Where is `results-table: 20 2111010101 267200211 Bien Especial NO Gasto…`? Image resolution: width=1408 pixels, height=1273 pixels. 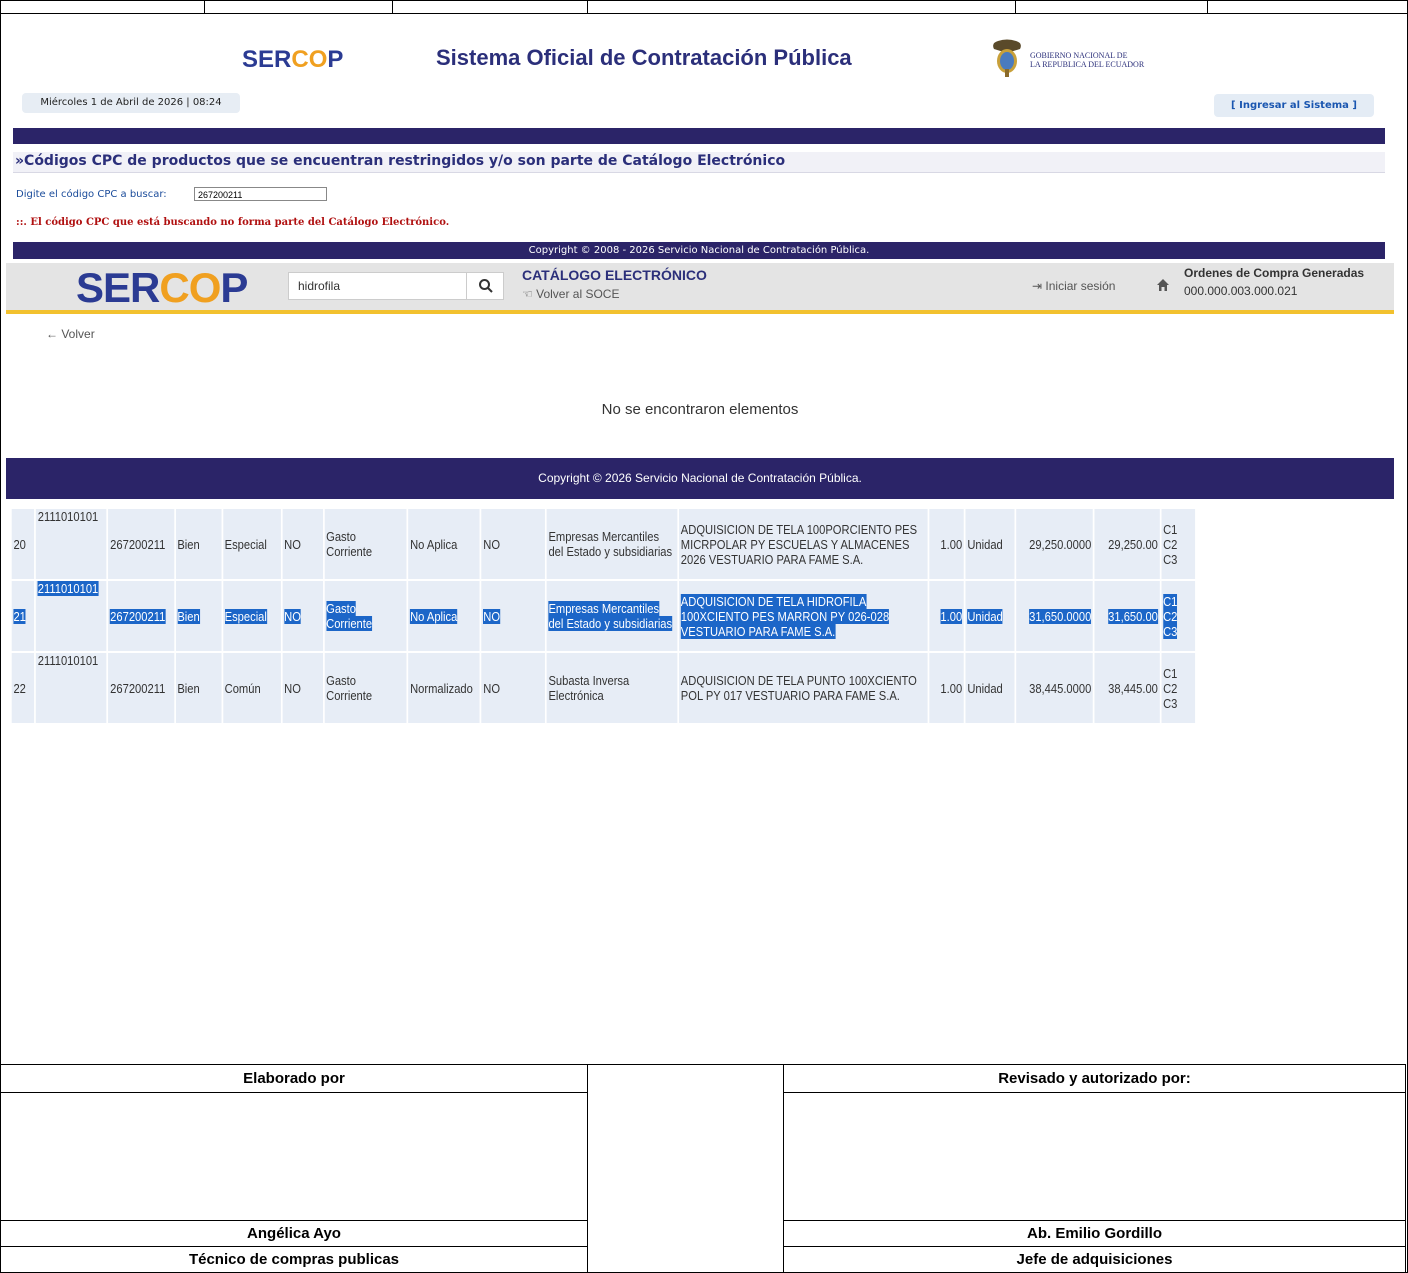 results-table: 20 2111010101 267200211 Bien Especial NO Gasto… is located at coordinates (603, 616).